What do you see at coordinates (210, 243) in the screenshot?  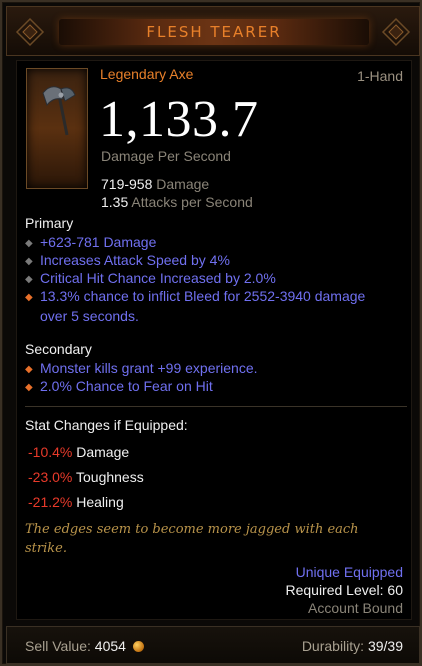 I see `primary-affix: ◆ +623-781 Damage` at bounding box center [210, 243].